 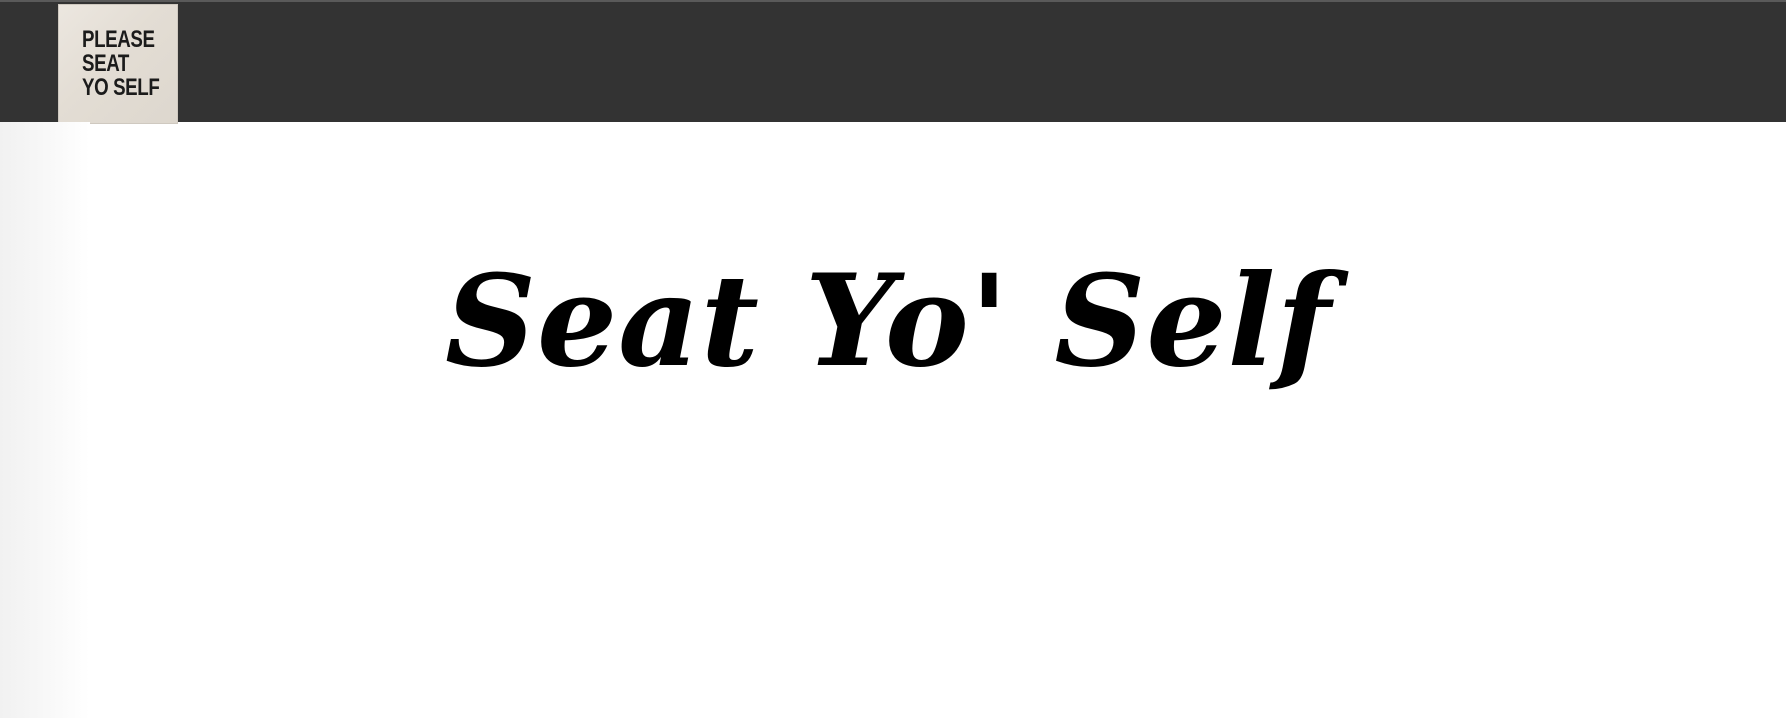 What do you see at coordinates (105, 63) in the screenshot?
I see `logo-line-2: SEAT` at bounding box center [105, 63].